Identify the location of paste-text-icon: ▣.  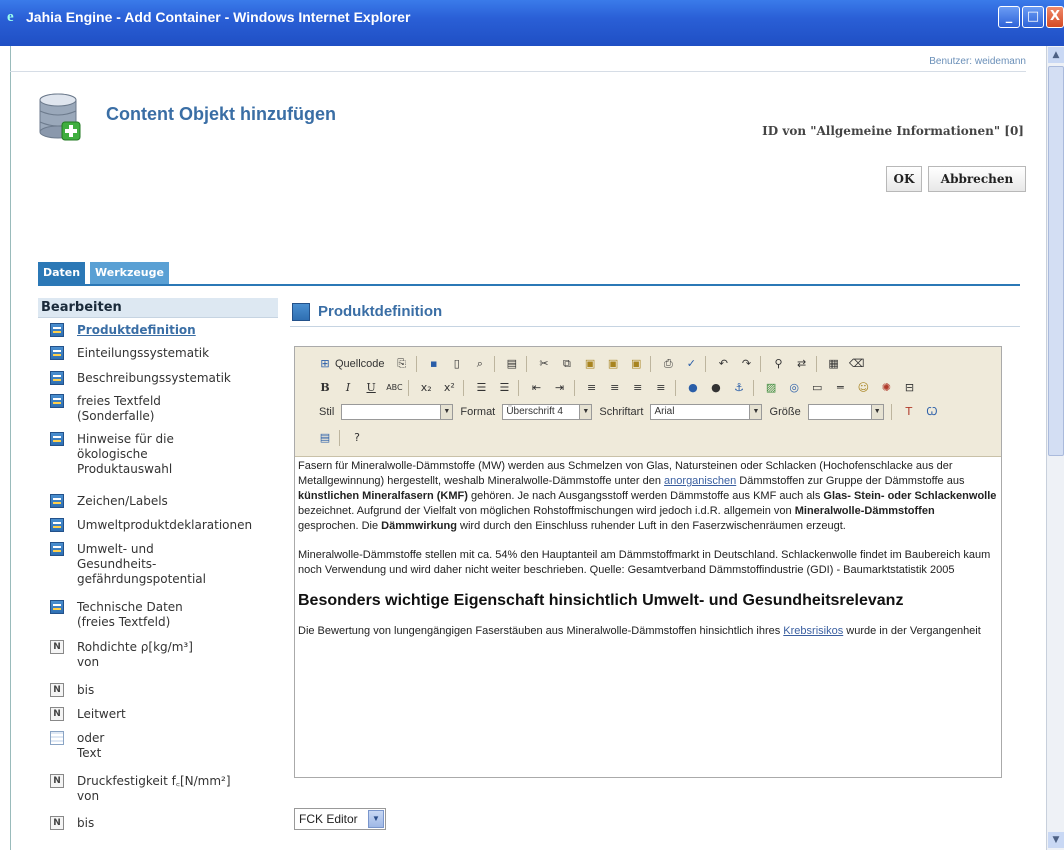
(613, 364).